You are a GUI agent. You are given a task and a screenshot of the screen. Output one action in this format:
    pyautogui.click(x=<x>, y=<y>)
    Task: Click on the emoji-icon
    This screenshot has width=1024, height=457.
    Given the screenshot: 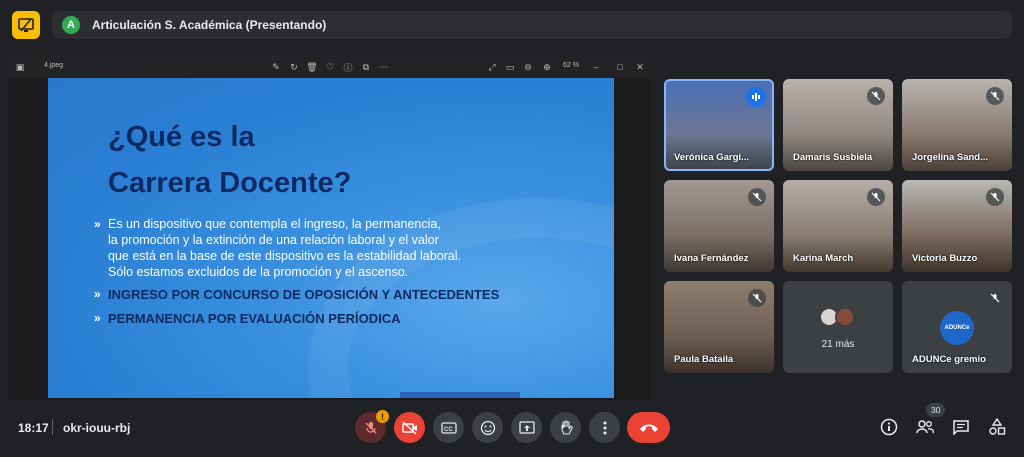 What is the action you would take?
    pyautogui.click(x=487, y=427)
    